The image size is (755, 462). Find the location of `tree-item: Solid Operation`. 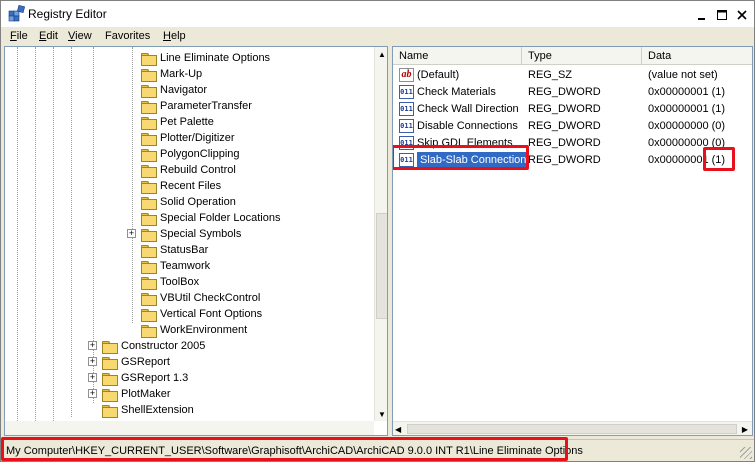

tree-item: Solid Operation is located at coordinates (188, 202).